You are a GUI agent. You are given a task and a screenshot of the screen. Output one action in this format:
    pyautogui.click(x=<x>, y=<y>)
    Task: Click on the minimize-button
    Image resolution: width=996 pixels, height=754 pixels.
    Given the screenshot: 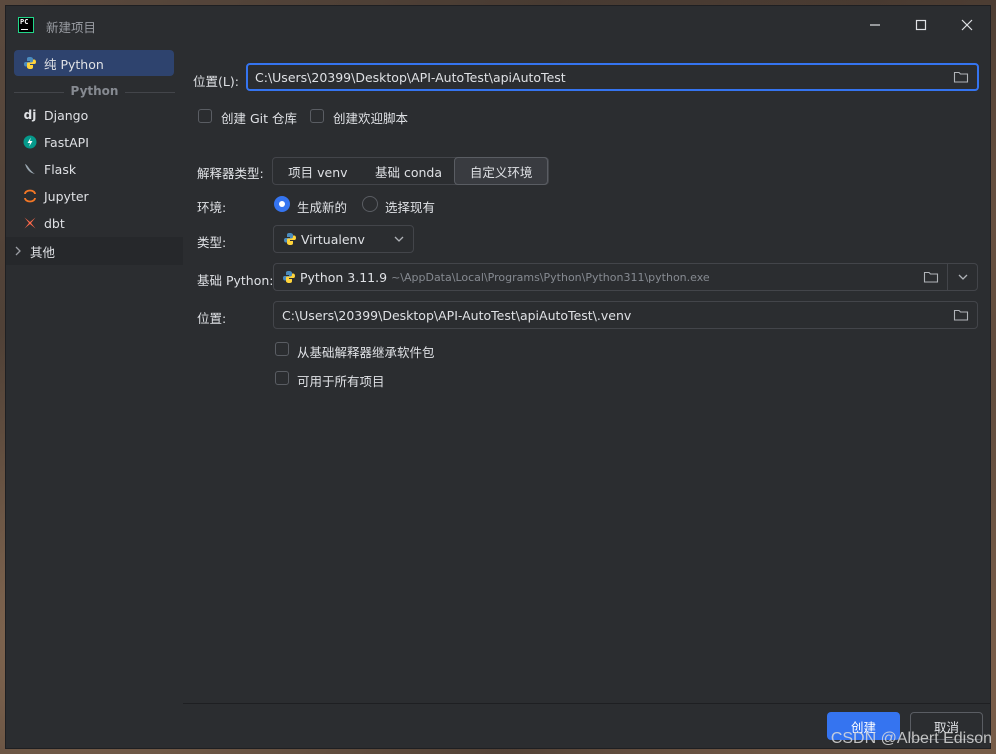 What is the action you would take?
    pyautogui.click(x=875, y=25)
    